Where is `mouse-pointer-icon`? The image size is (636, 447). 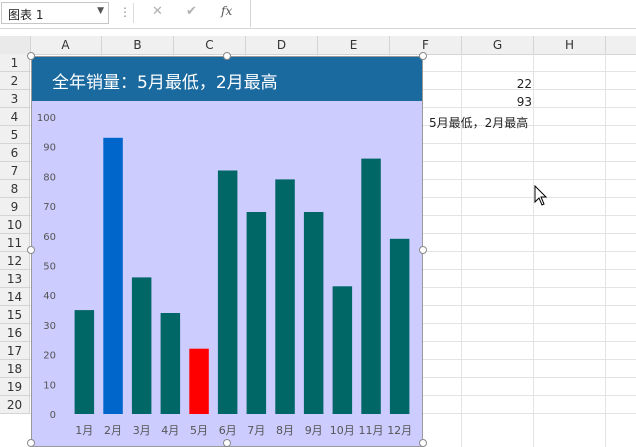 mouse-pointer-icon is located at coordinates (541, 195).